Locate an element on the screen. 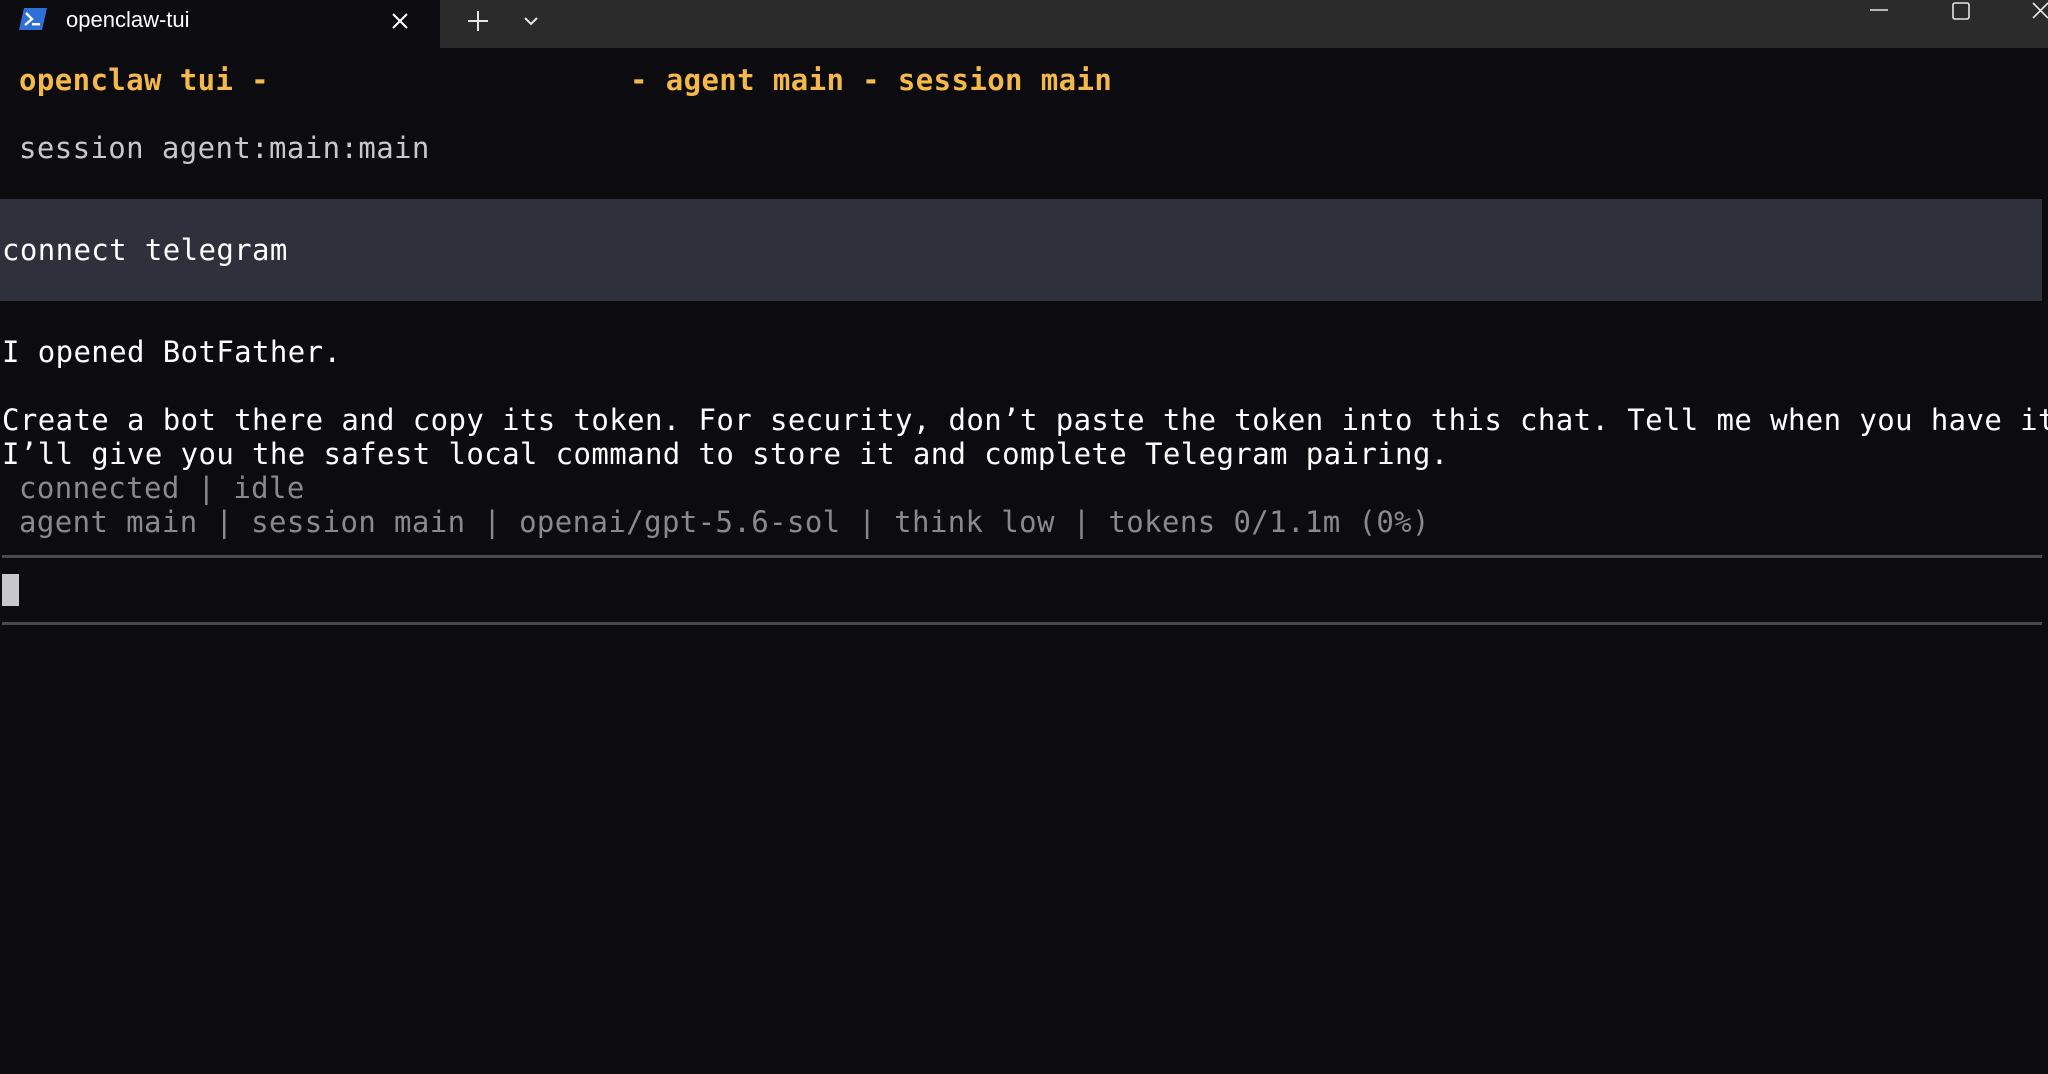  input-cursor is located at coordinates (10, 590).